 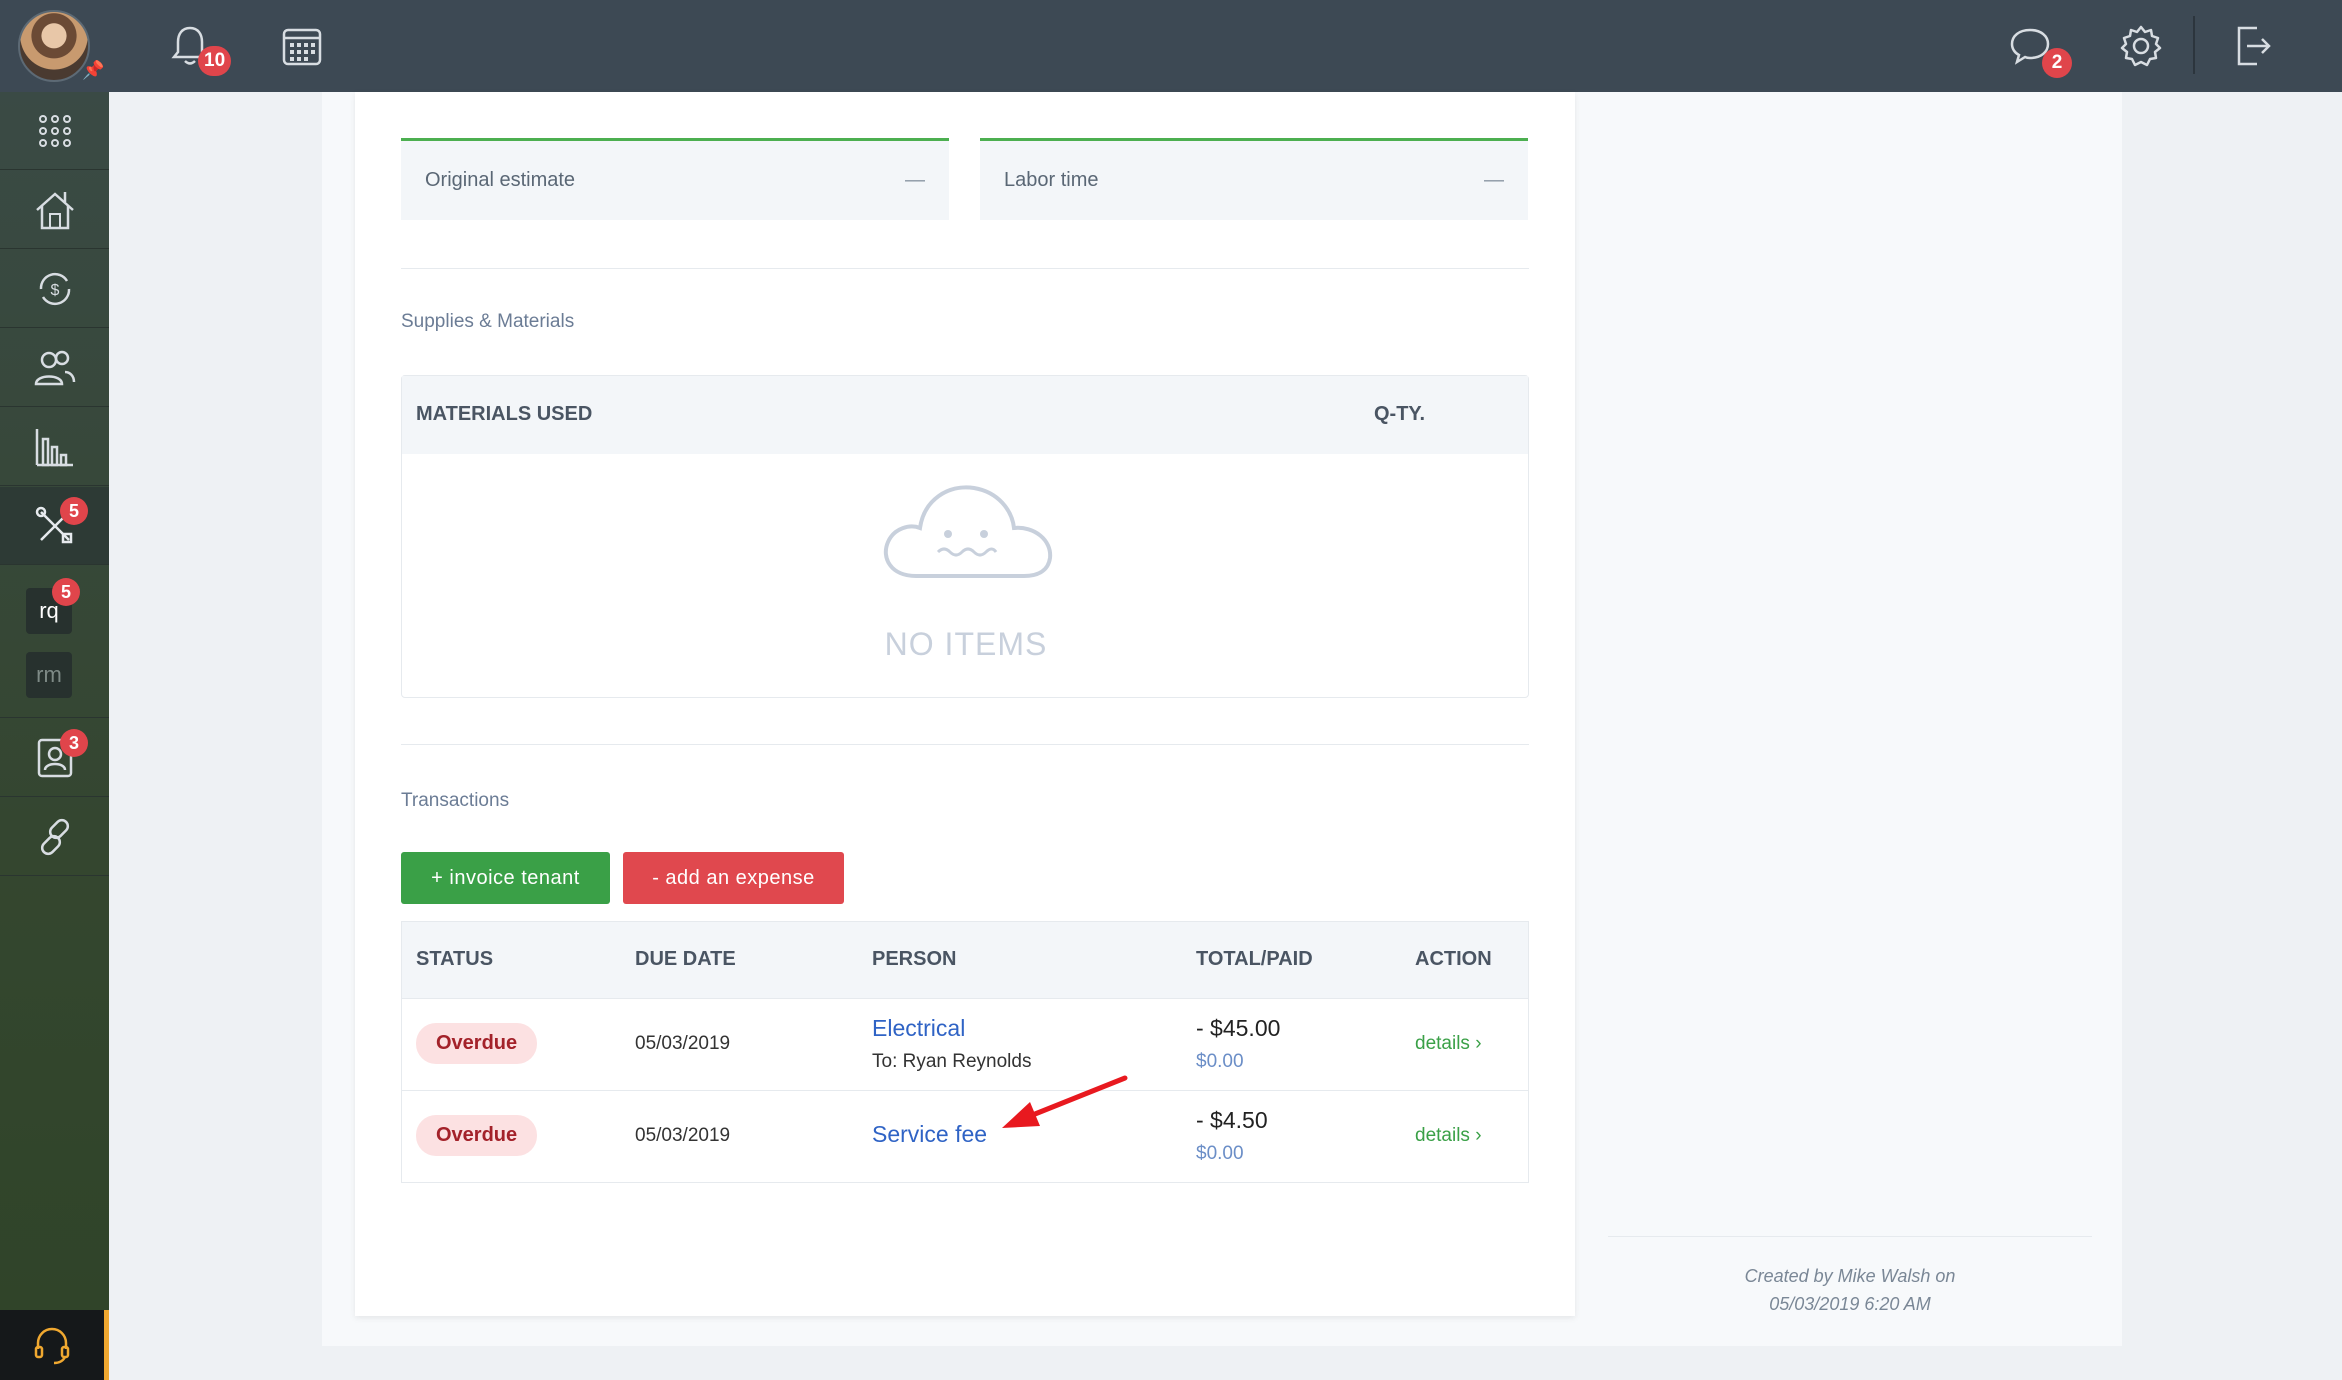 I want to click on sidebar-item-integrations, so click(x=54, y=837).